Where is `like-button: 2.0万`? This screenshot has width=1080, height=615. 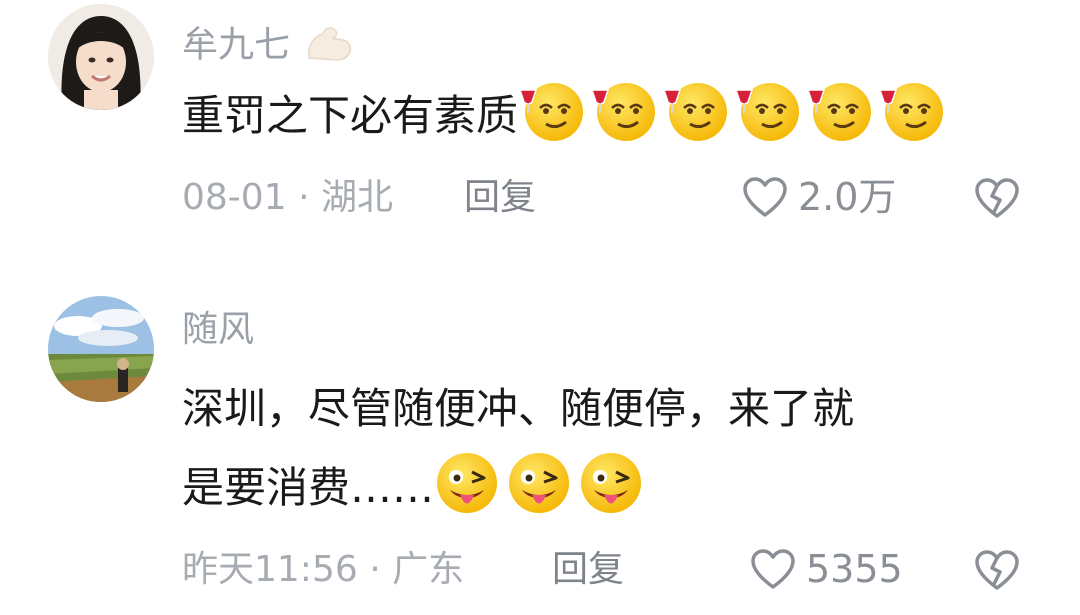
like-button: 2.0万 is located at coordinates (819, 197).